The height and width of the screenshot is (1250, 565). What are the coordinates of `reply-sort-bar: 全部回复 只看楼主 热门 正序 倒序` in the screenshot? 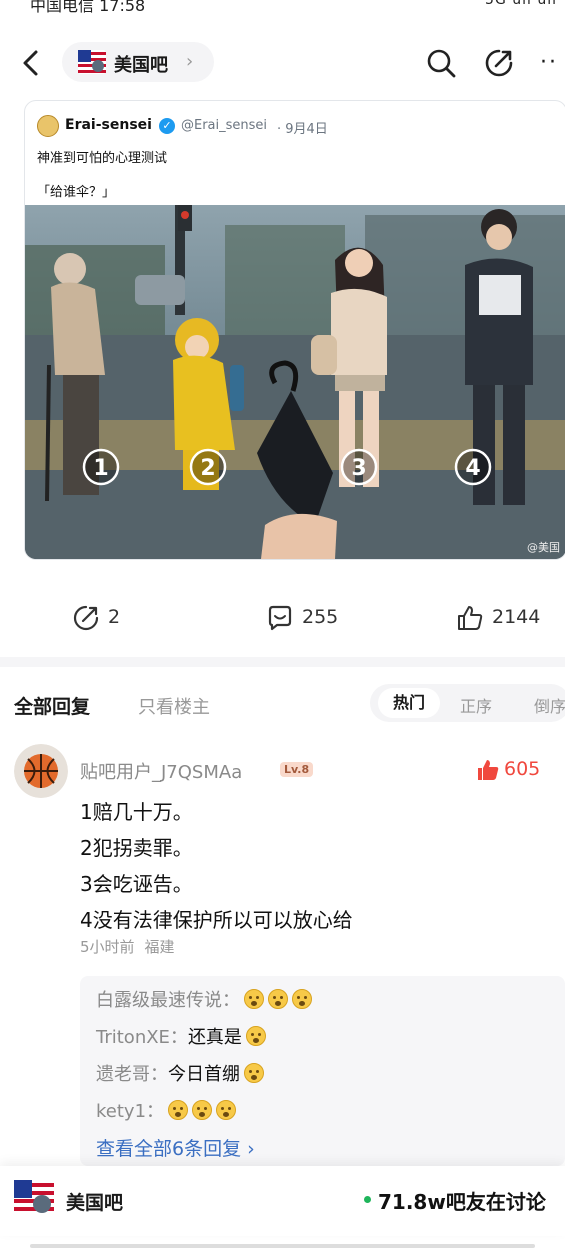 It's located at (282, 704).